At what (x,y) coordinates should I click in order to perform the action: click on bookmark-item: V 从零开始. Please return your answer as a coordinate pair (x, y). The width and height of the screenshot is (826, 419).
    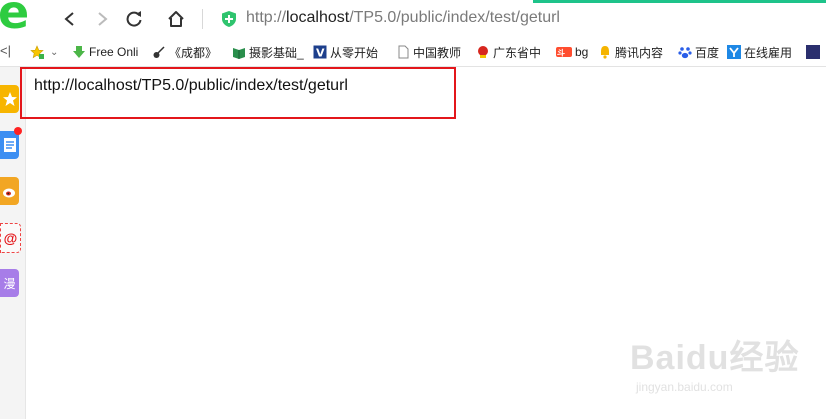
    Looking at the image, I should click on (345, 52).